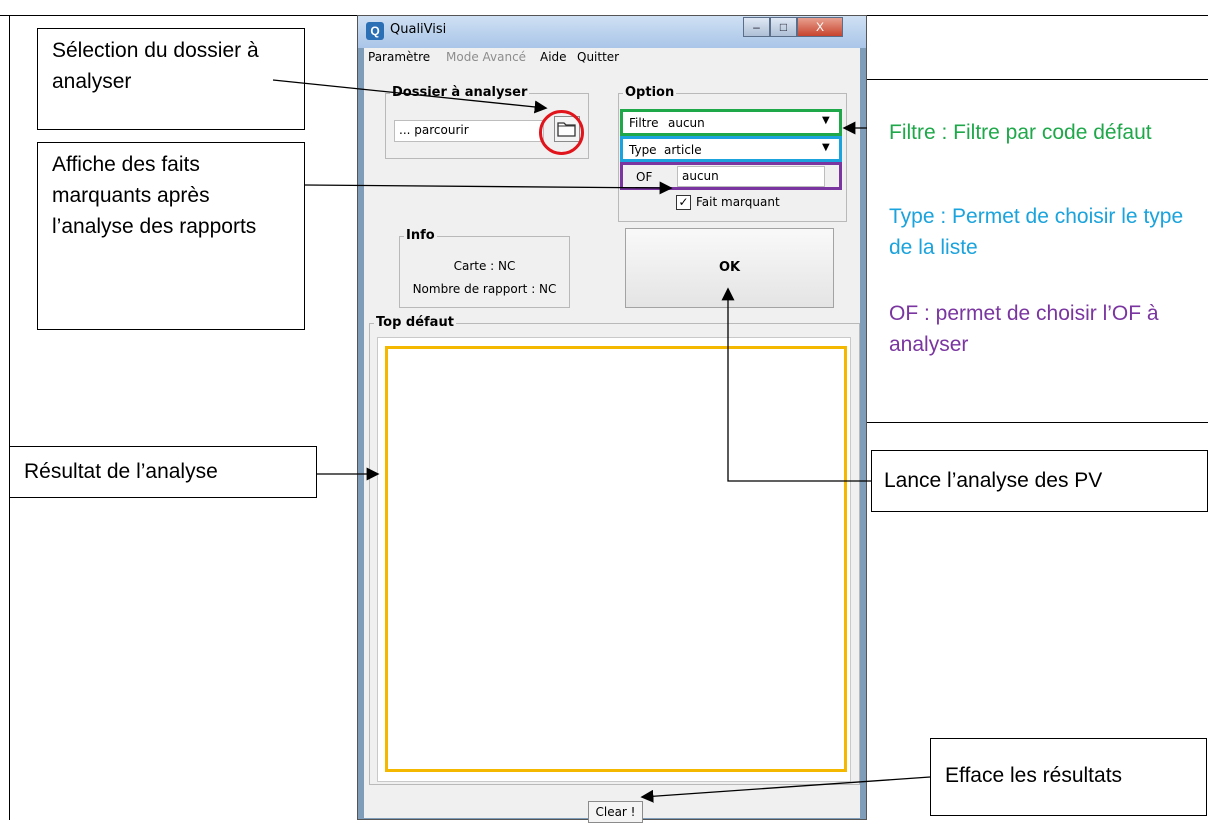  I want to click on arrow-lance, so click(796, 384).